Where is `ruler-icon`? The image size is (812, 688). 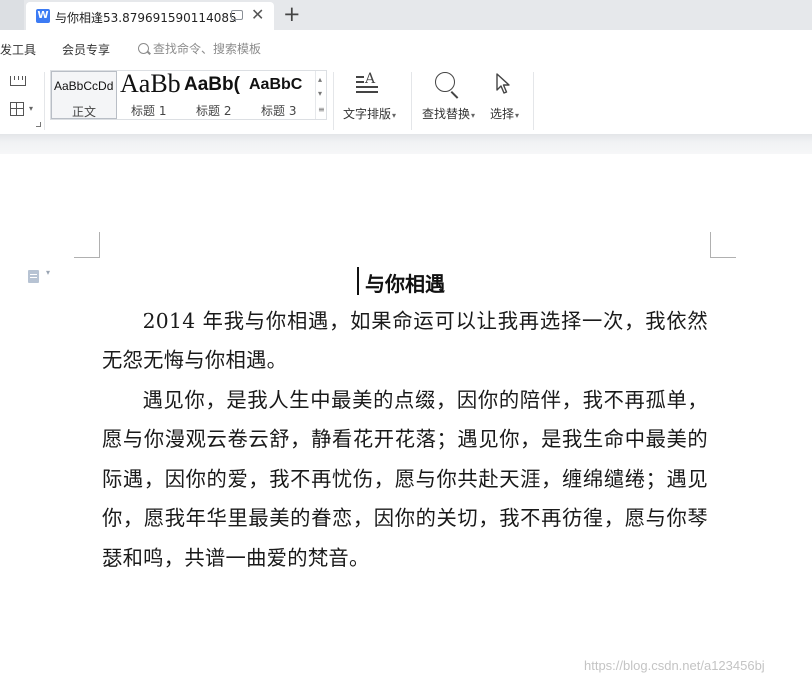 ruler-icon is located at coordinates (18, 81).